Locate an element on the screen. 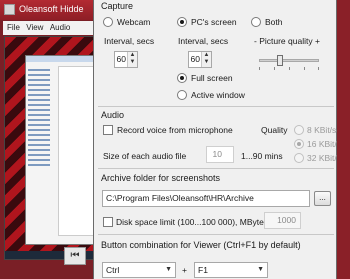  webcam-radio is located at coordinates (108, 22).